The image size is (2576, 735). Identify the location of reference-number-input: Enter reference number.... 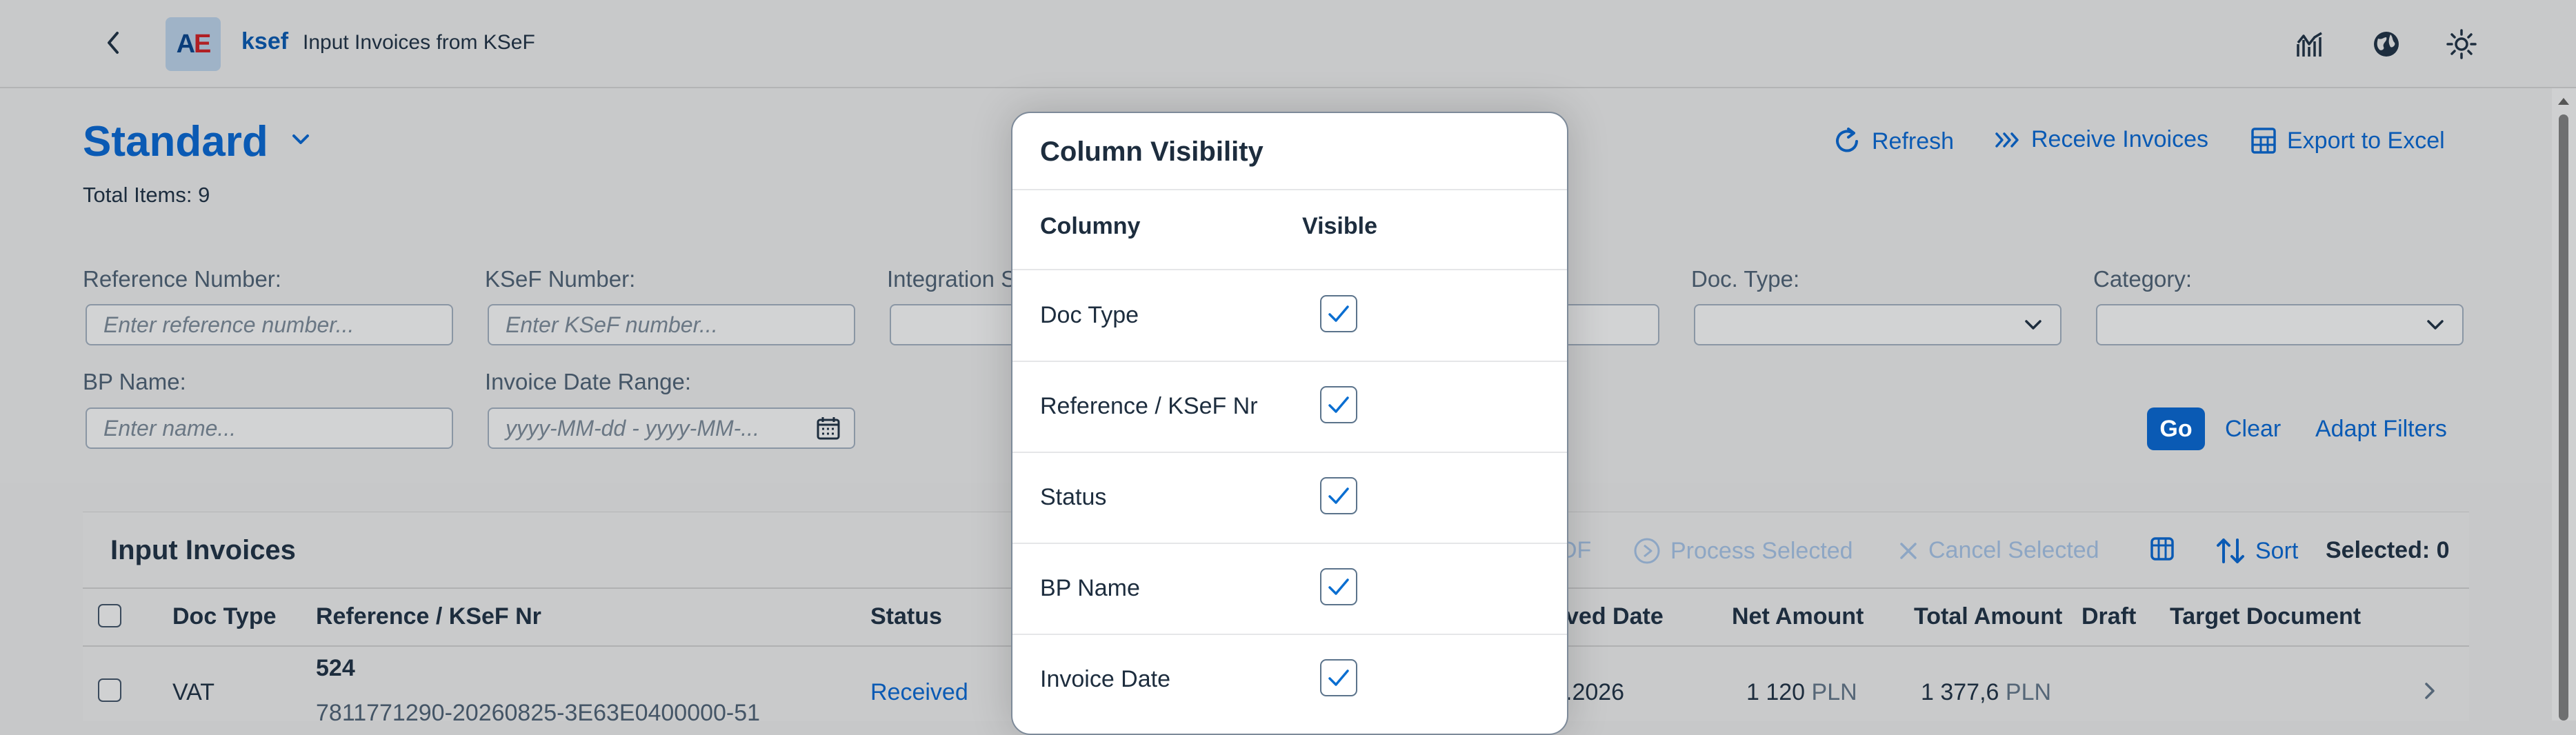
(269, 324).